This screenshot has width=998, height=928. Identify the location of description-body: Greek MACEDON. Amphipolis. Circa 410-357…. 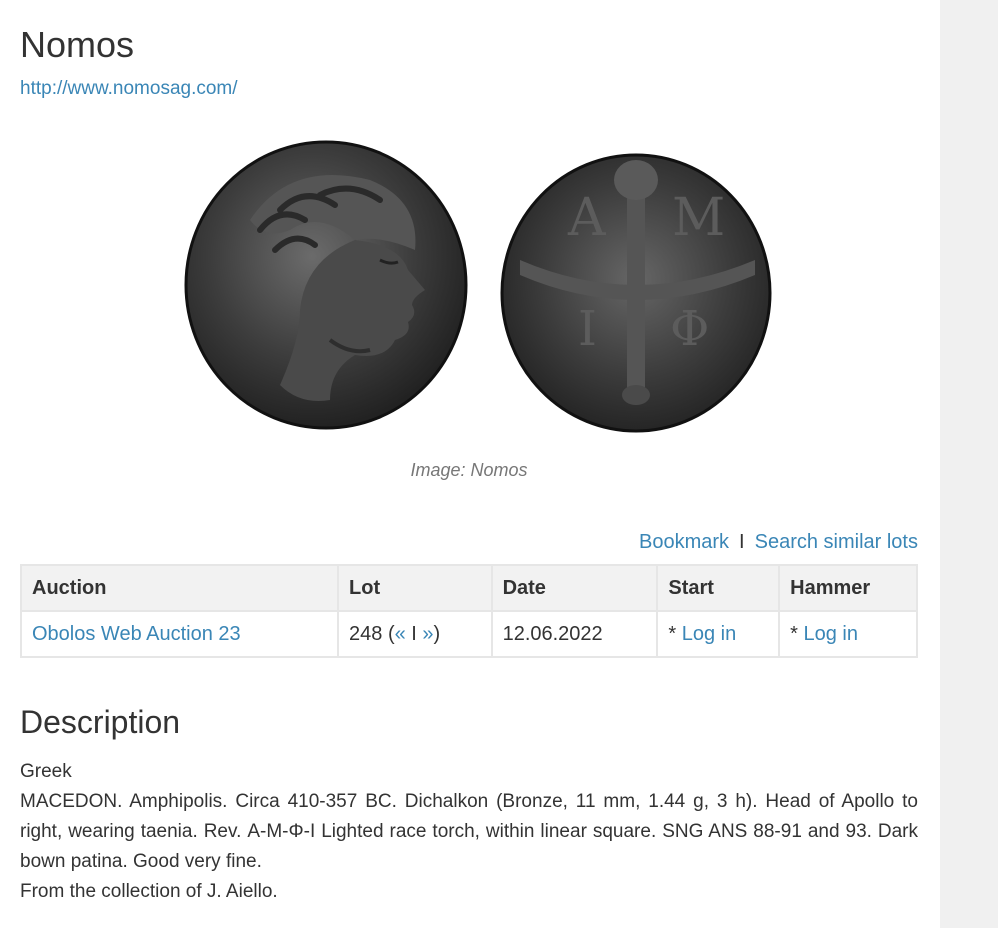
(469, 832).